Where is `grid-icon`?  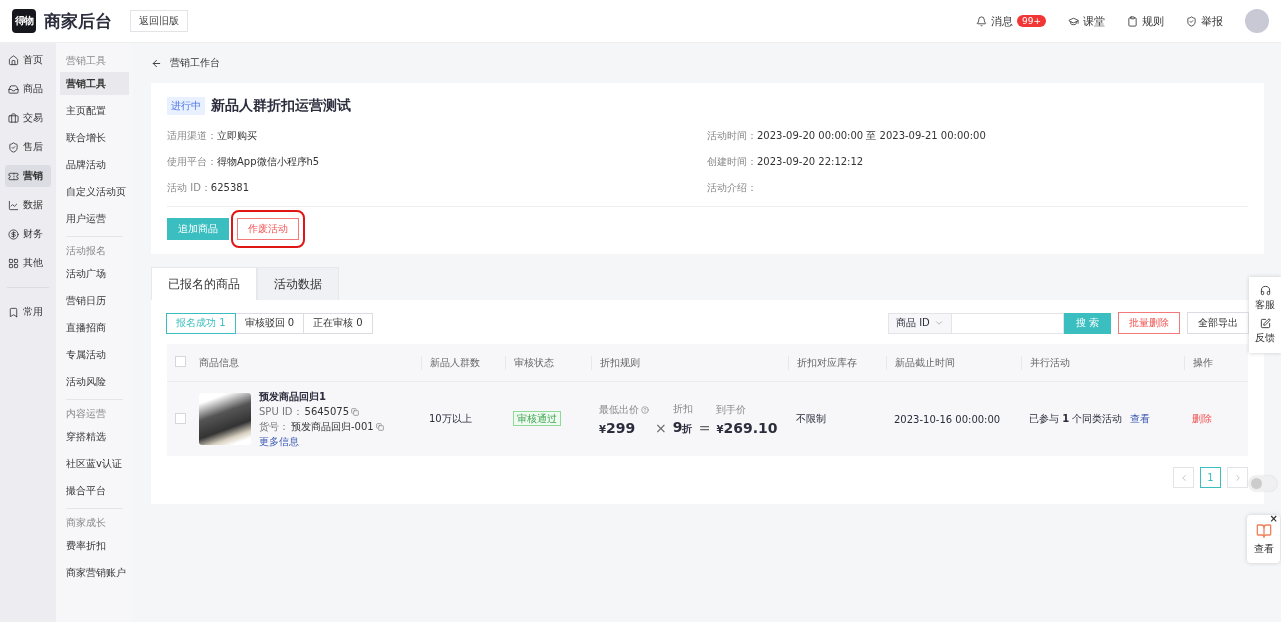 grid-icon is located at coordinates (13, 263).